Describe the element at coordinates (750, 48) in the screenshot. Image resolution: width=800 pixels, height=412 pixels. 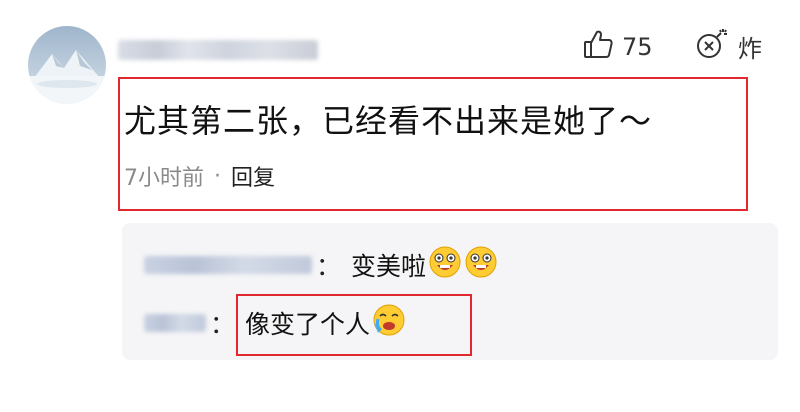
I see `bomb-label: 炸` at that location.